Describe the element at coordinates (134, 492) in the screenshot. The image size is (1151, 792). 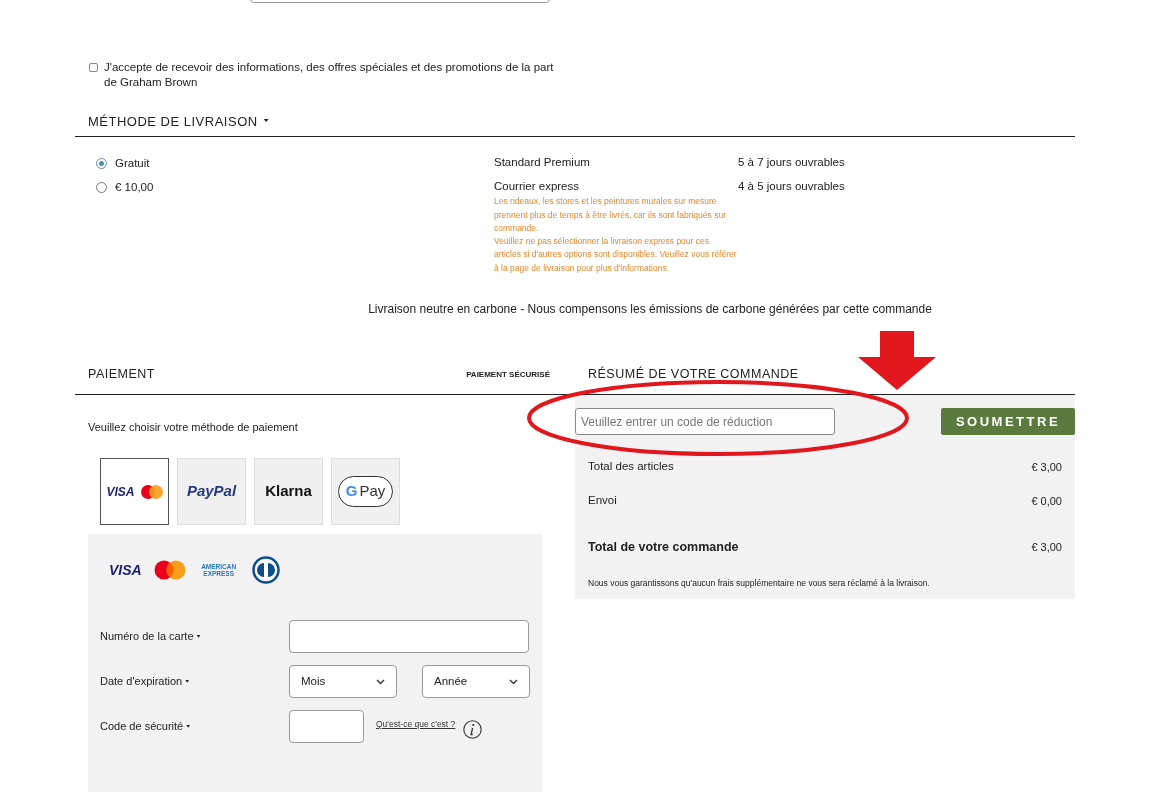
I see `payment-method-tab: VISA` at that location.